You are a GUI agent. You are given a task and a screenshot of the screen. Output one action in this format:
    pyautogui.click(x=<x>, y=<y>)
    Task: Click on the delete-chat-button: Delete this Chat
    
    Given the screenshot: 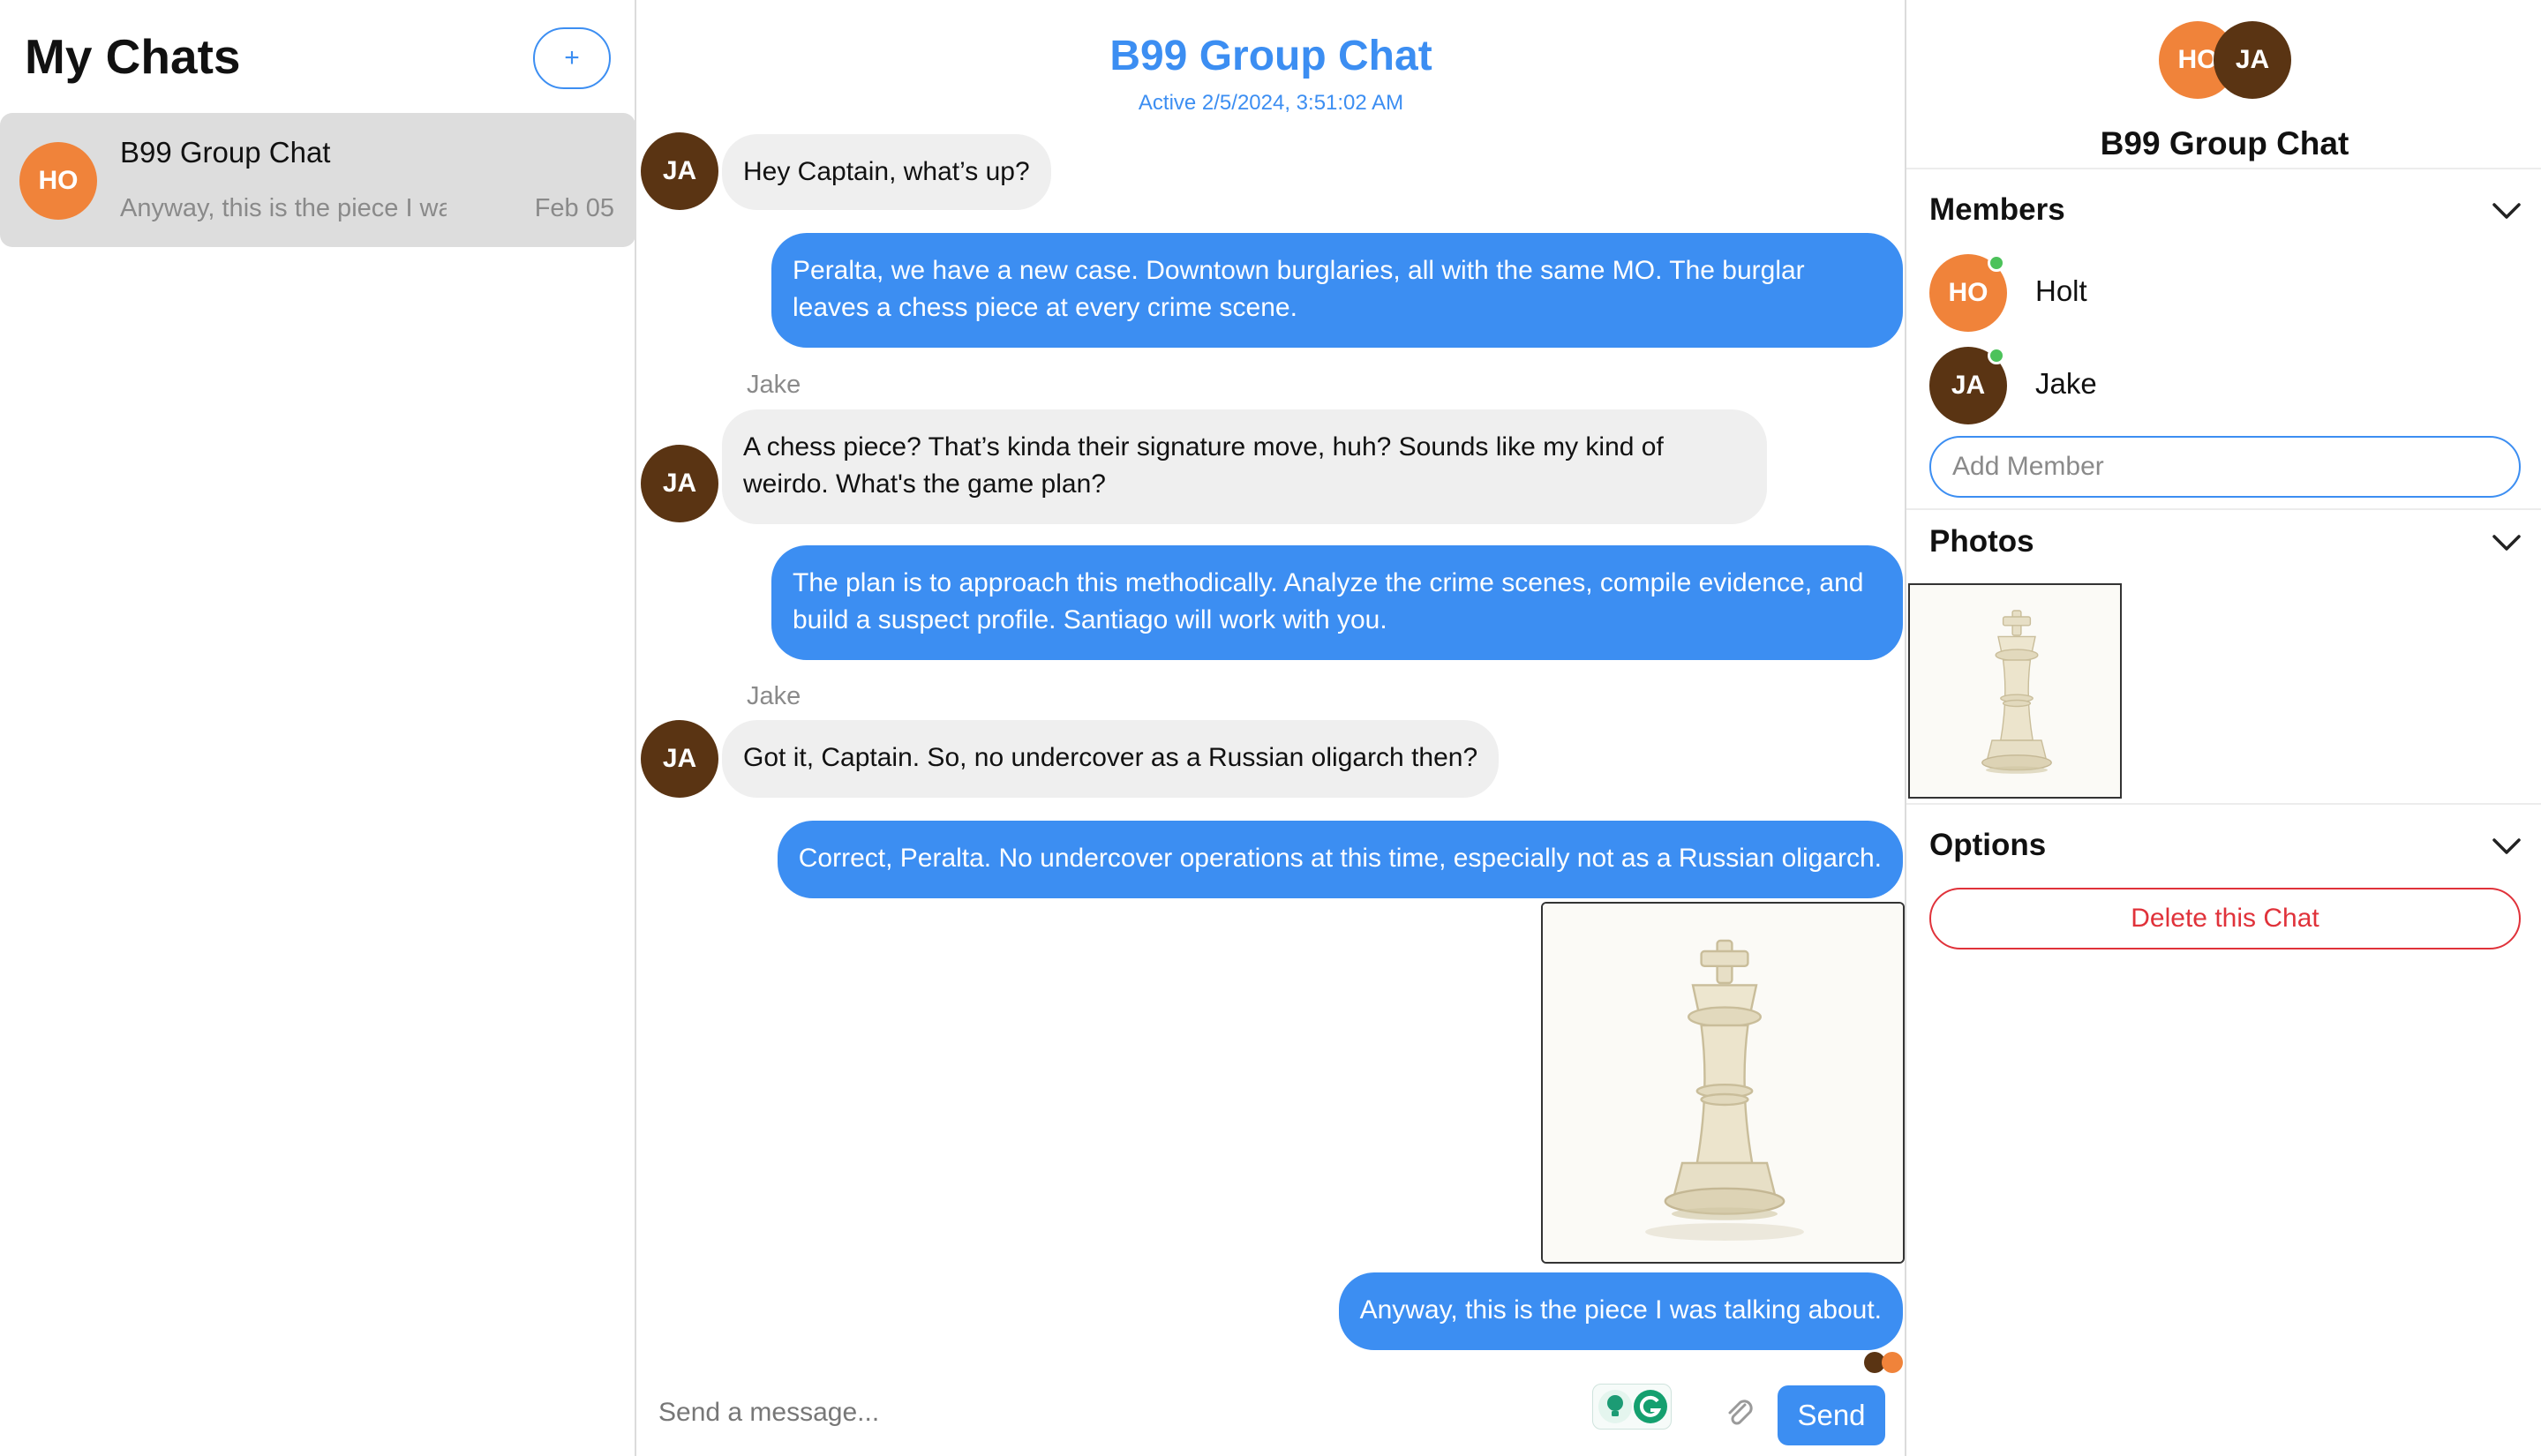 What is the action you would take?
    pyautogui.click(x=2225, y=918)
    